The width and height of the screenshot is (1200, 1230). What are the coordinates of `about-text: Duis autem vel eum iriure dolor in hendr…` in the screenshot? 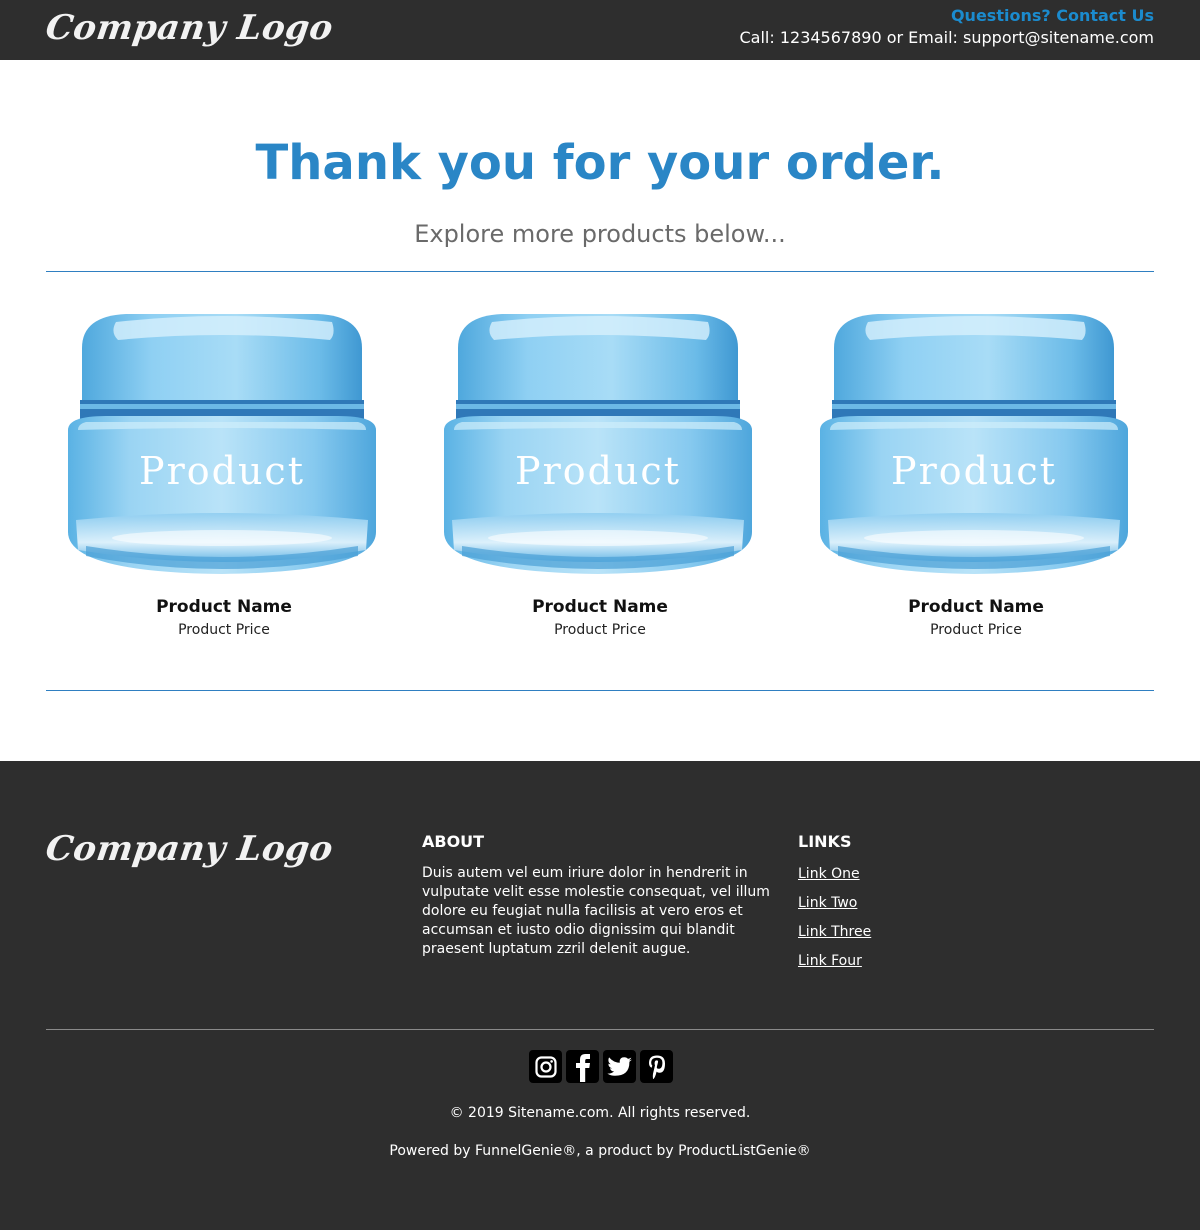 It's located at (596, 911).